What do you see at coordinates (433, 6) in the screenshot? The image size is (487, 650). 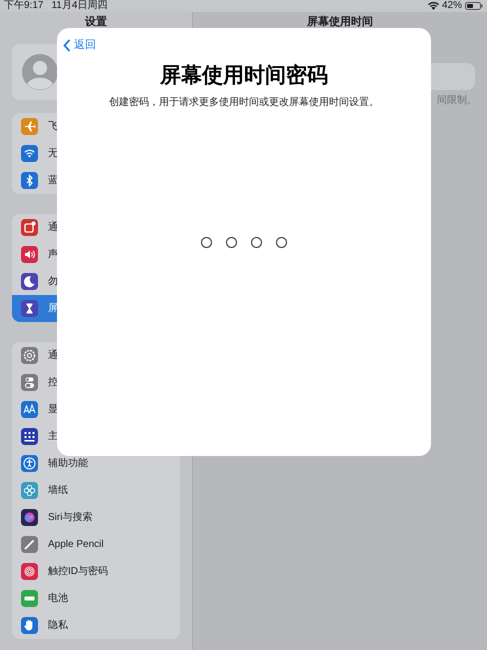 I see `wifi-icon` at bounding box center [433, 6].